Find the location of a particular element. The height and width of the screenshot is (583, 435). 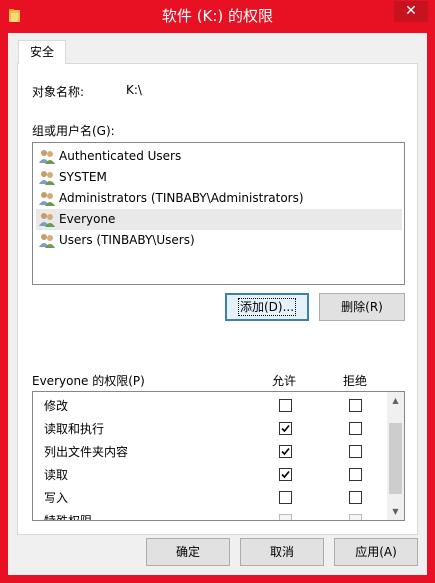

deny-column-header: 拒绝 is located at coordinates (355, 381).